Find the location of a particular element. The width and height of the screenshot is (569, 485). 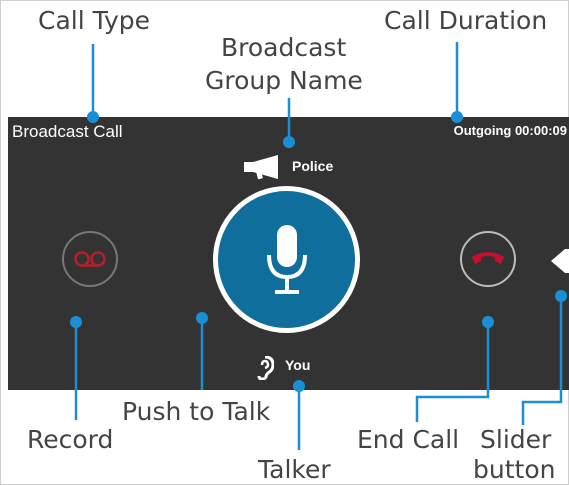

annotation-group-name-line1: Broadcast is located at coordinates (284, 47).